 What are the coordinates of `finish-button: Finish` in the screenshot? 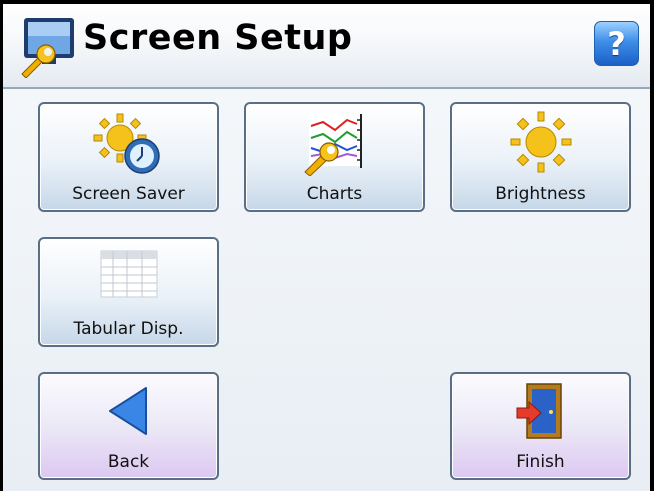 It's located at (540, 426).